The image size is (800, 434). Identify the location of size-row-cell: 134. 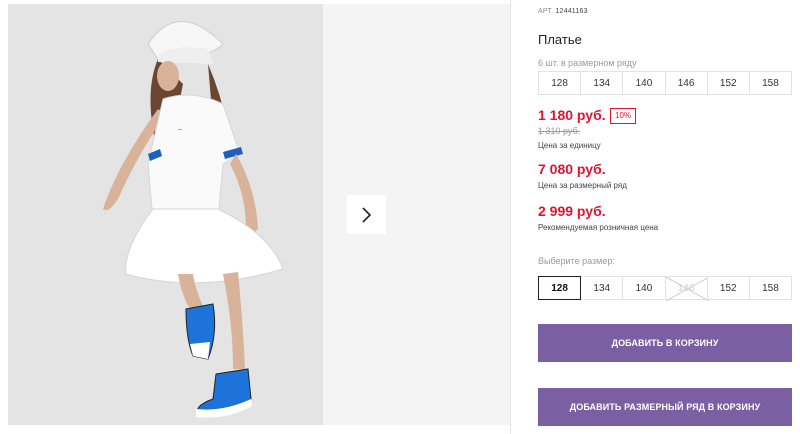
(602, 83).